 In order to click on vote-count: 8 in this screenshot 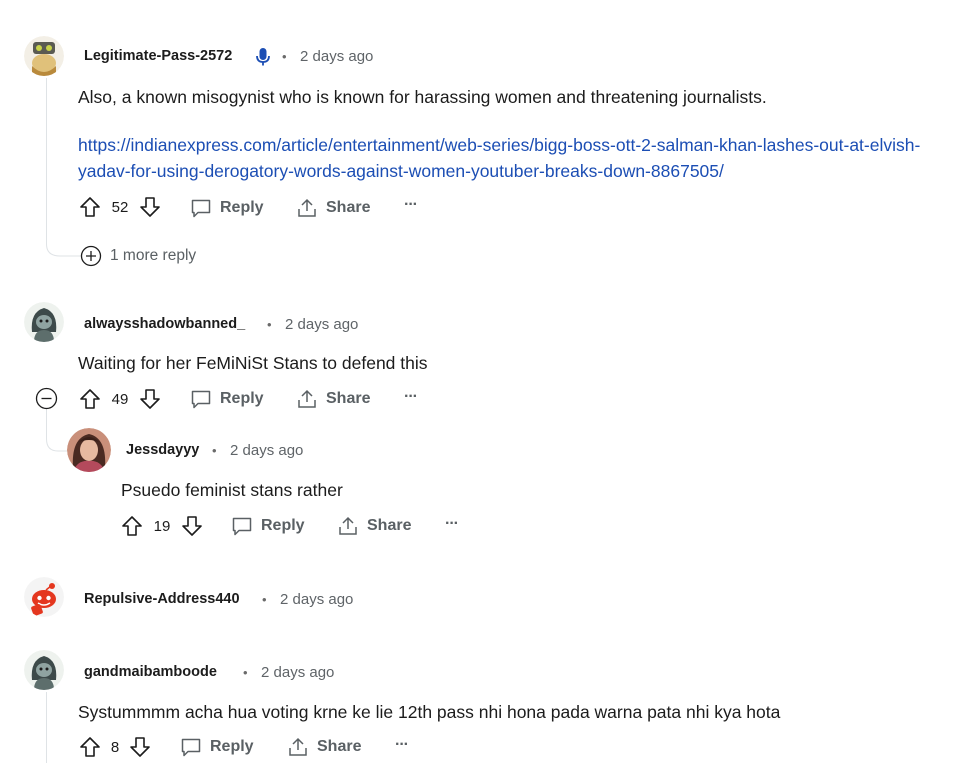, I will do `click(115, 747)`.